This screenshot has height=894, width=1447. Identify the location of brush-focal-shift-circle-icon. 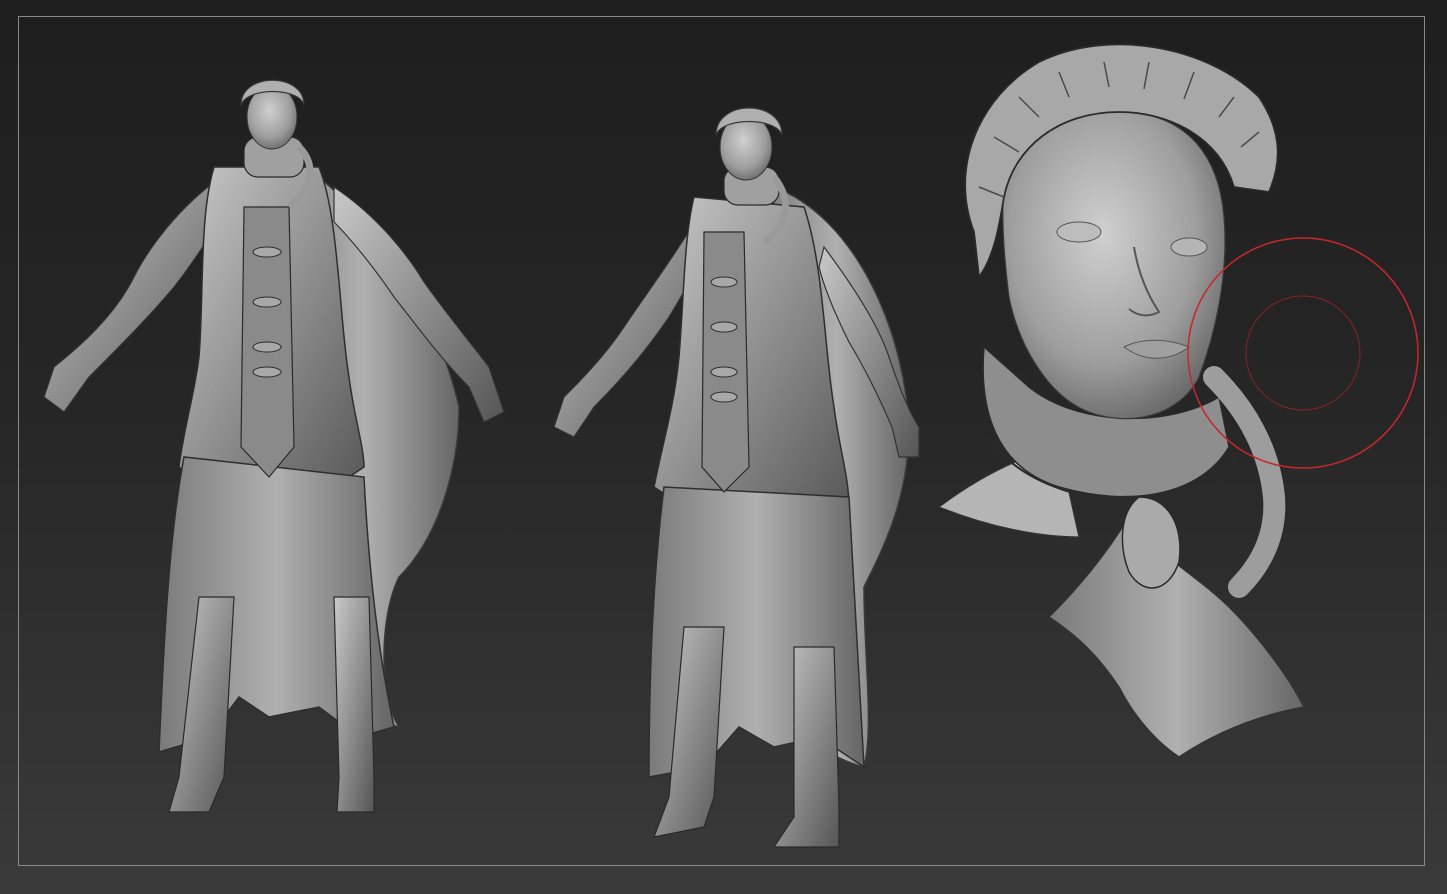
(1303, 353).